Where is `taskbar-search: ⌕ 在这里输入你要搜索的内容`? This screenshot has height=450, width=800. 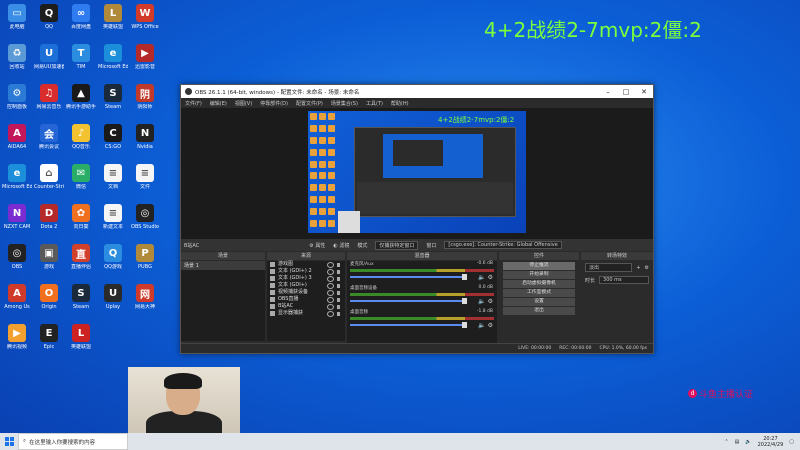
taskbar-search: ⌕ 在这里输入你要搜索的内容 is located at coordinates (73, 441).